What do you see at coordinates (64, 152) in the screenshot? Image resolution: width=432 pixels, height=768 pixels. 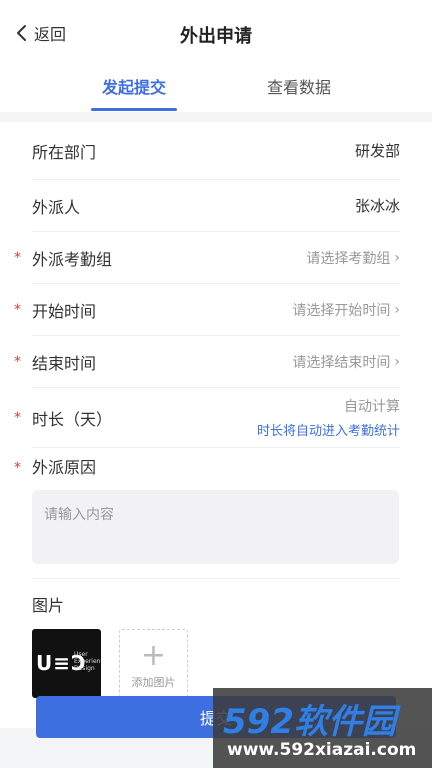 I see `department-label: 所在部门` at bounding box center [64, 152].